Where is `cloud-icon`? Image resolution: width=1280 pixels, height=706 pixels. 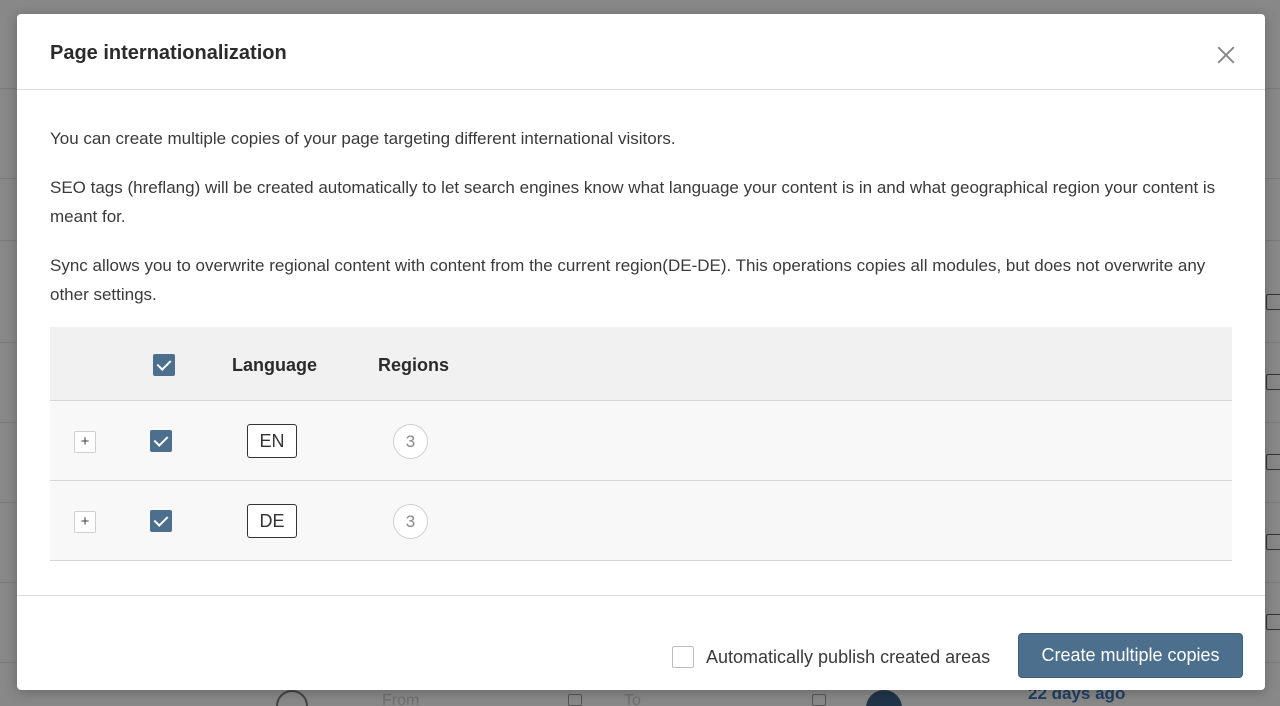 cloud-icon is located at coordinates (884, 698).